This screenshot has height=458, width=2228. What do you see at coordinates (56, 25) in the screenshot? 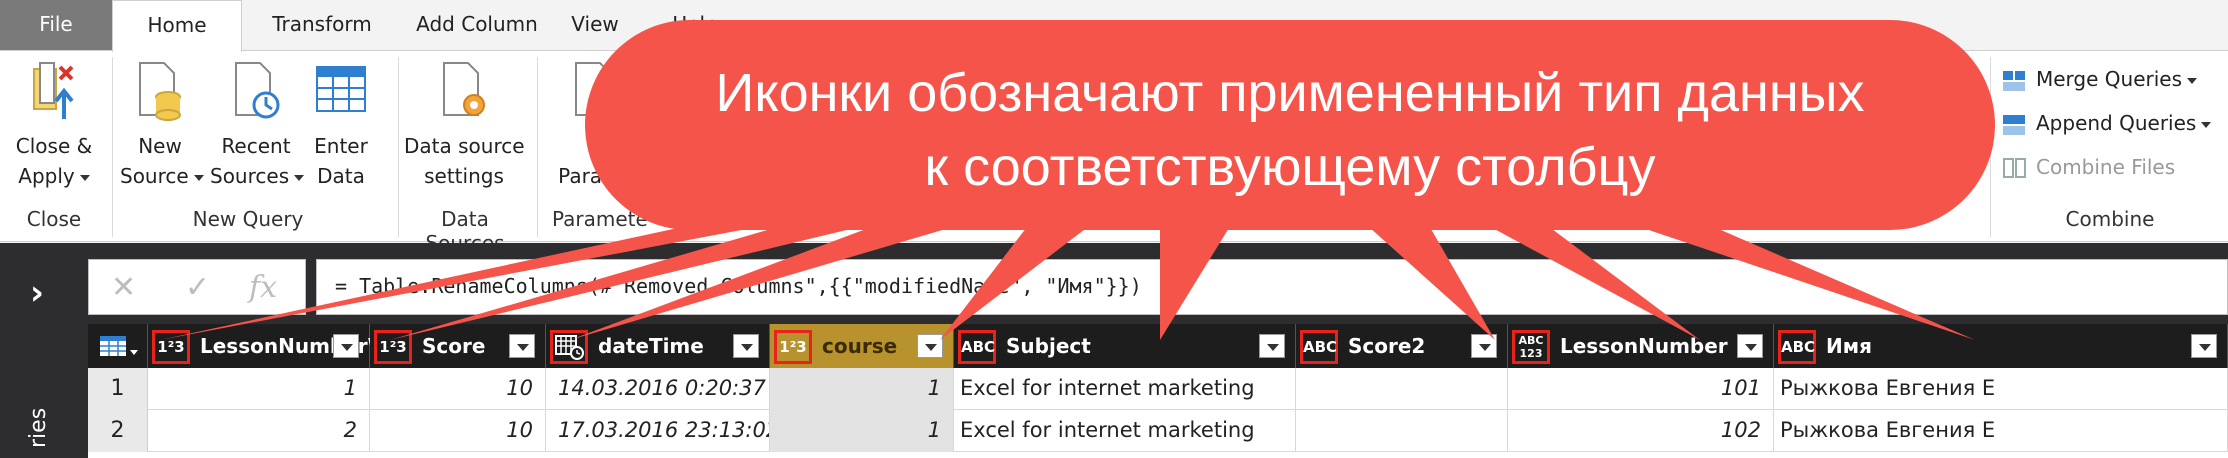
I see `tab-file: File` at bounding box center [56, 25].